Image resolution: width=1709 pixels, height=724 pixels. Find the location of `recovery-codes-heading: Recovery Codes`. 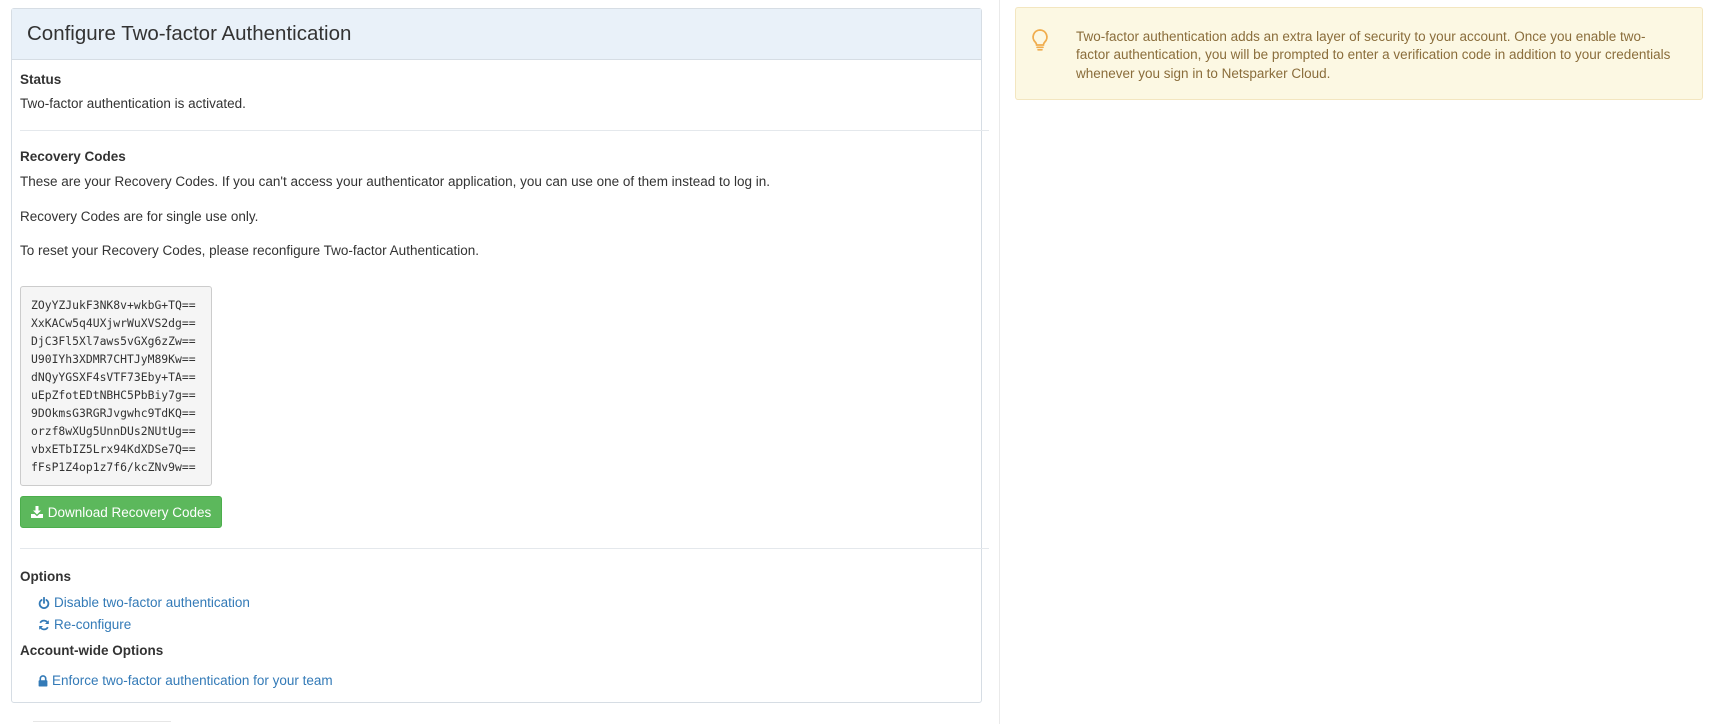

recovery-codes-heading: Recovery Codes is located at coordinates (73, 156).